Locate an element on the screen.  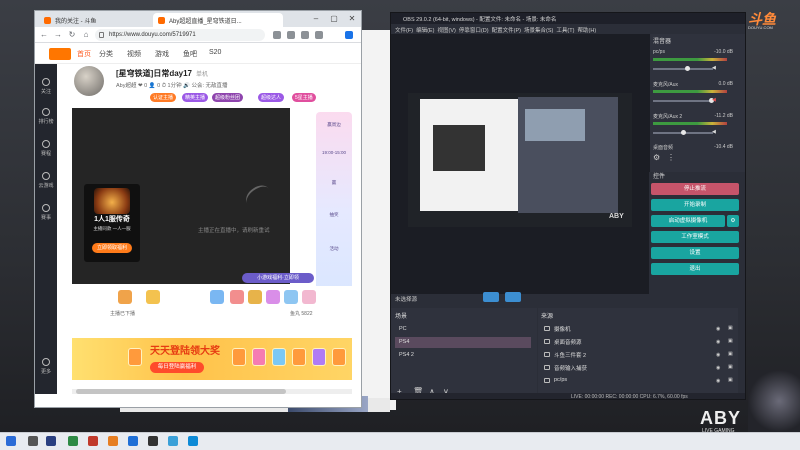
activity-item: 19:00-15:00 is located at coordinates (334, 152).